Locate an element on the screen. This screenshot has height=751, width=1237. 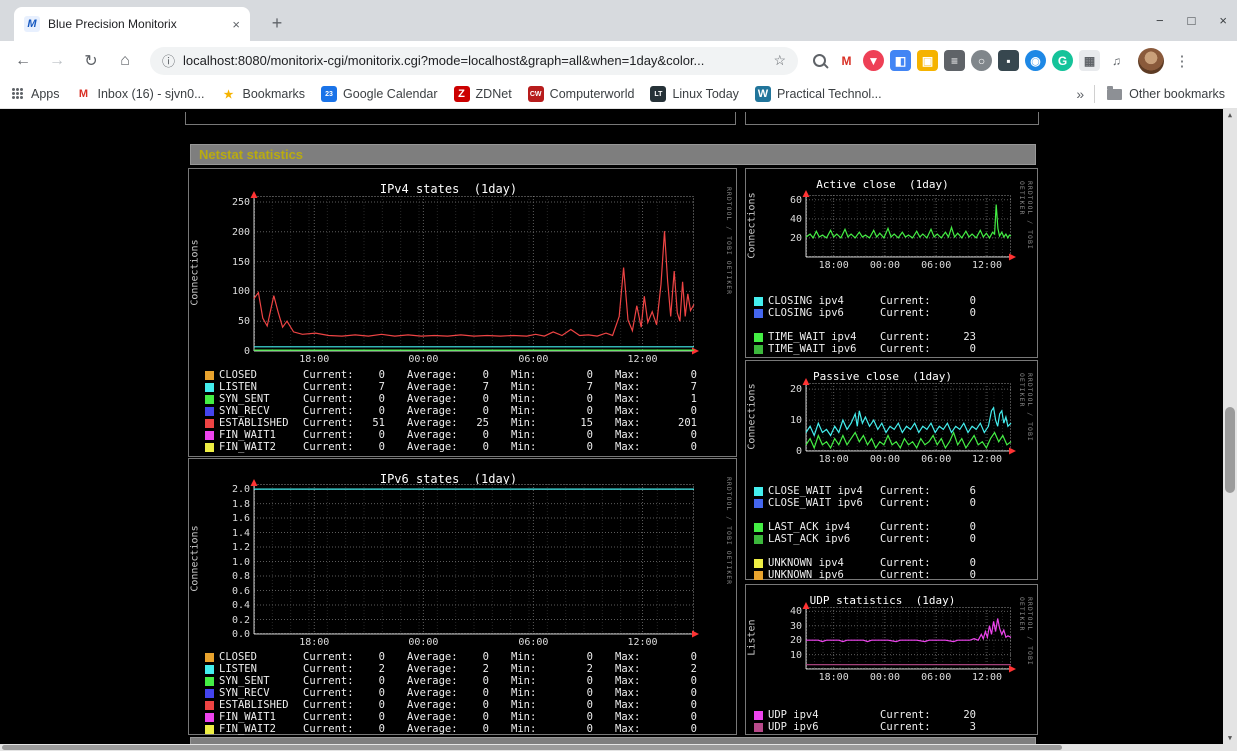
bookmark-item: ★ Bookmarks is located at coordinates (263, 94).